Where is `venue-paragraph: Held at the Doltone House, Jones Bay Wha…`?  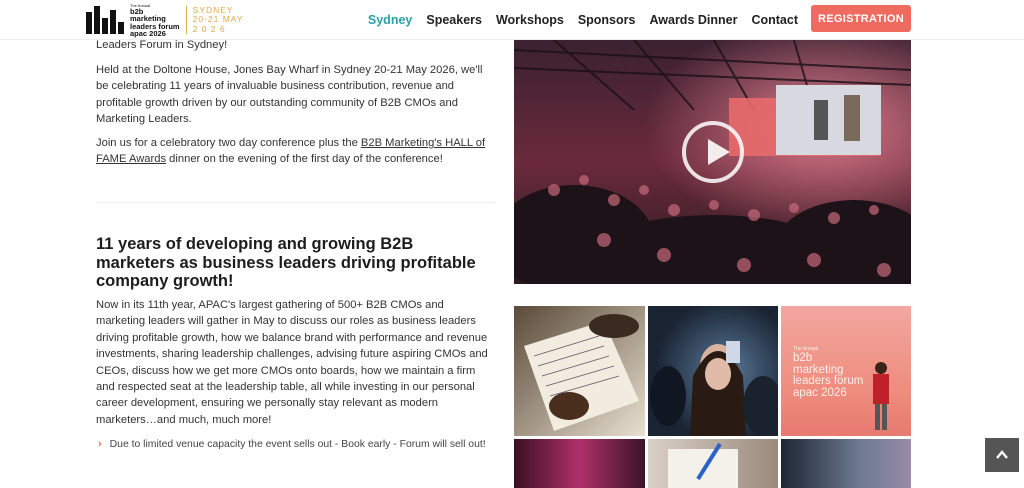
venue-paragraph: Held at the Doltone House, Jones Bay Wha… is located at coordinates (289, 95).